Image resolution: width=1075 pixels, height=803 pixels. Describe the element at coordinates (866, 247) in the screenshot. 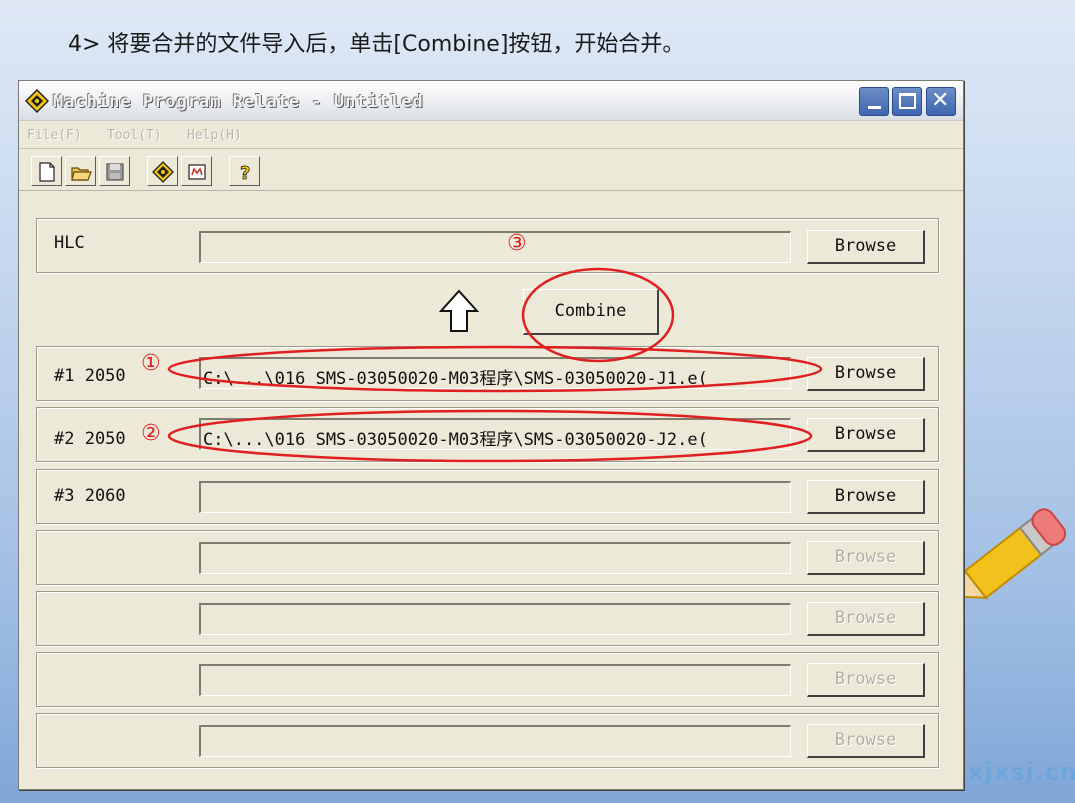

I see `hlc-browse-button: Browse` at that location.